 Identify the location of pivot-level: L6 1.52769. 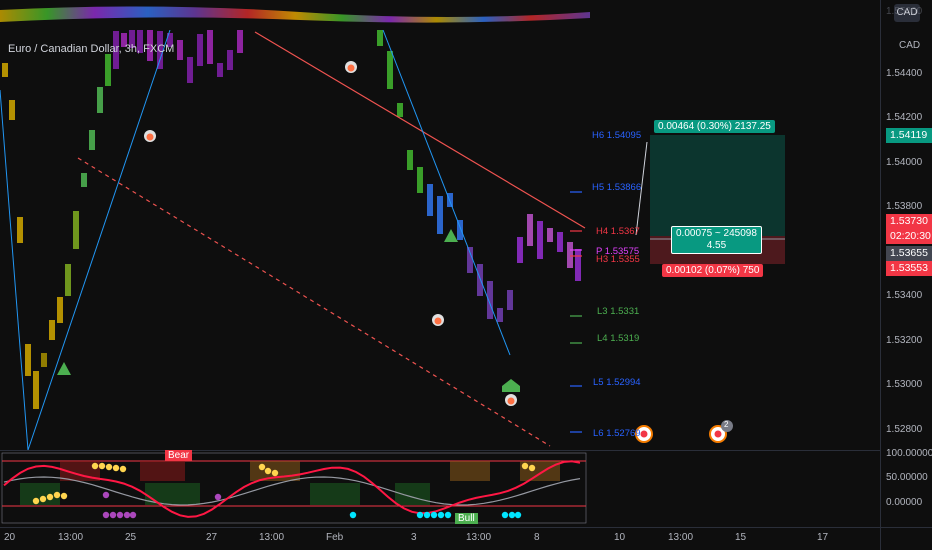
(617, 433).